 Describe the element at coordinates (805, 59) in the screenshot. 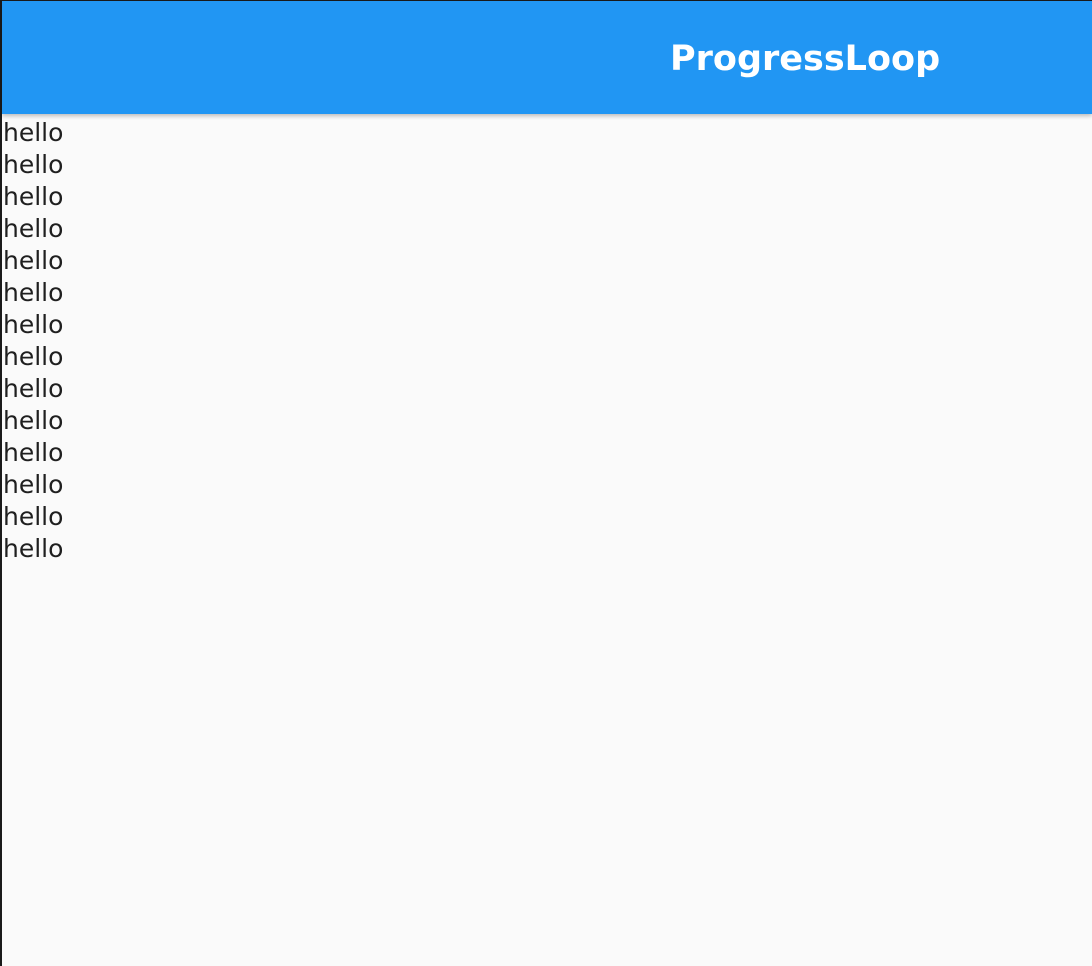

I see `app-title: ProgressLoop` at that location.